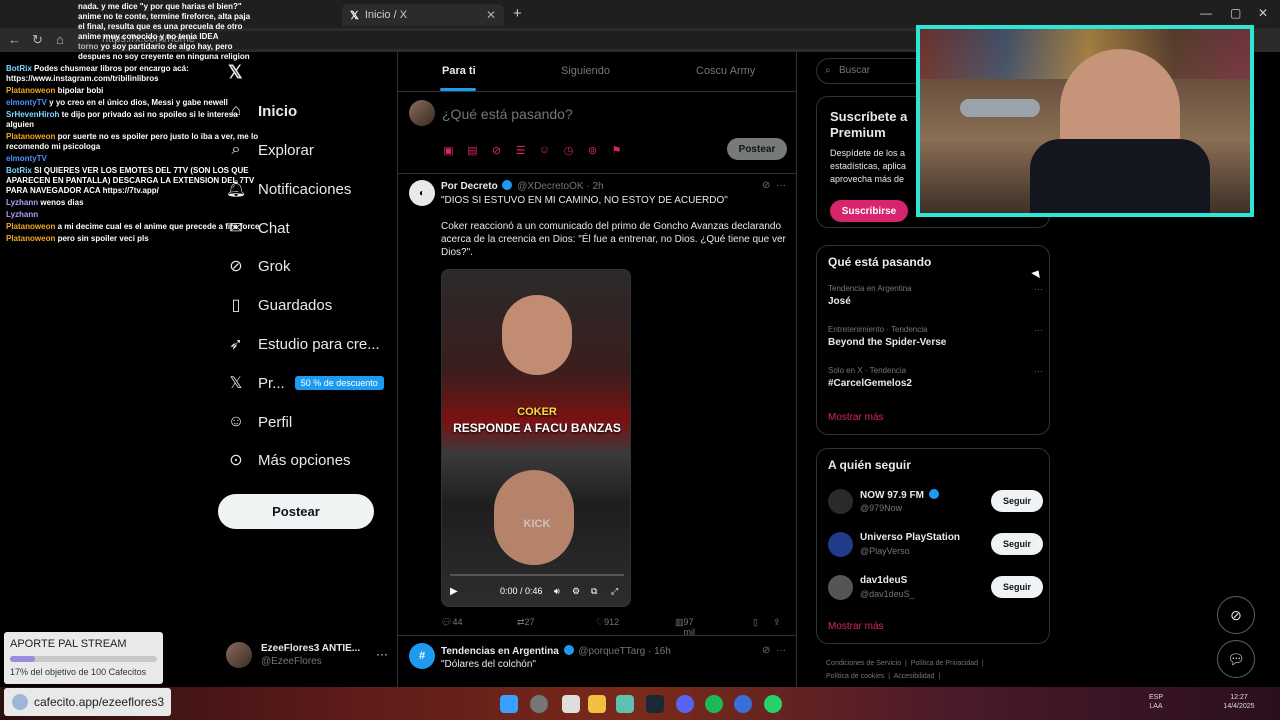 This screenshot has width=1280, height=720. Describe the element at coordinates (935, 295) in the screenshot. I see `trend-item: Tendencia en Argentina José ···` at that location.